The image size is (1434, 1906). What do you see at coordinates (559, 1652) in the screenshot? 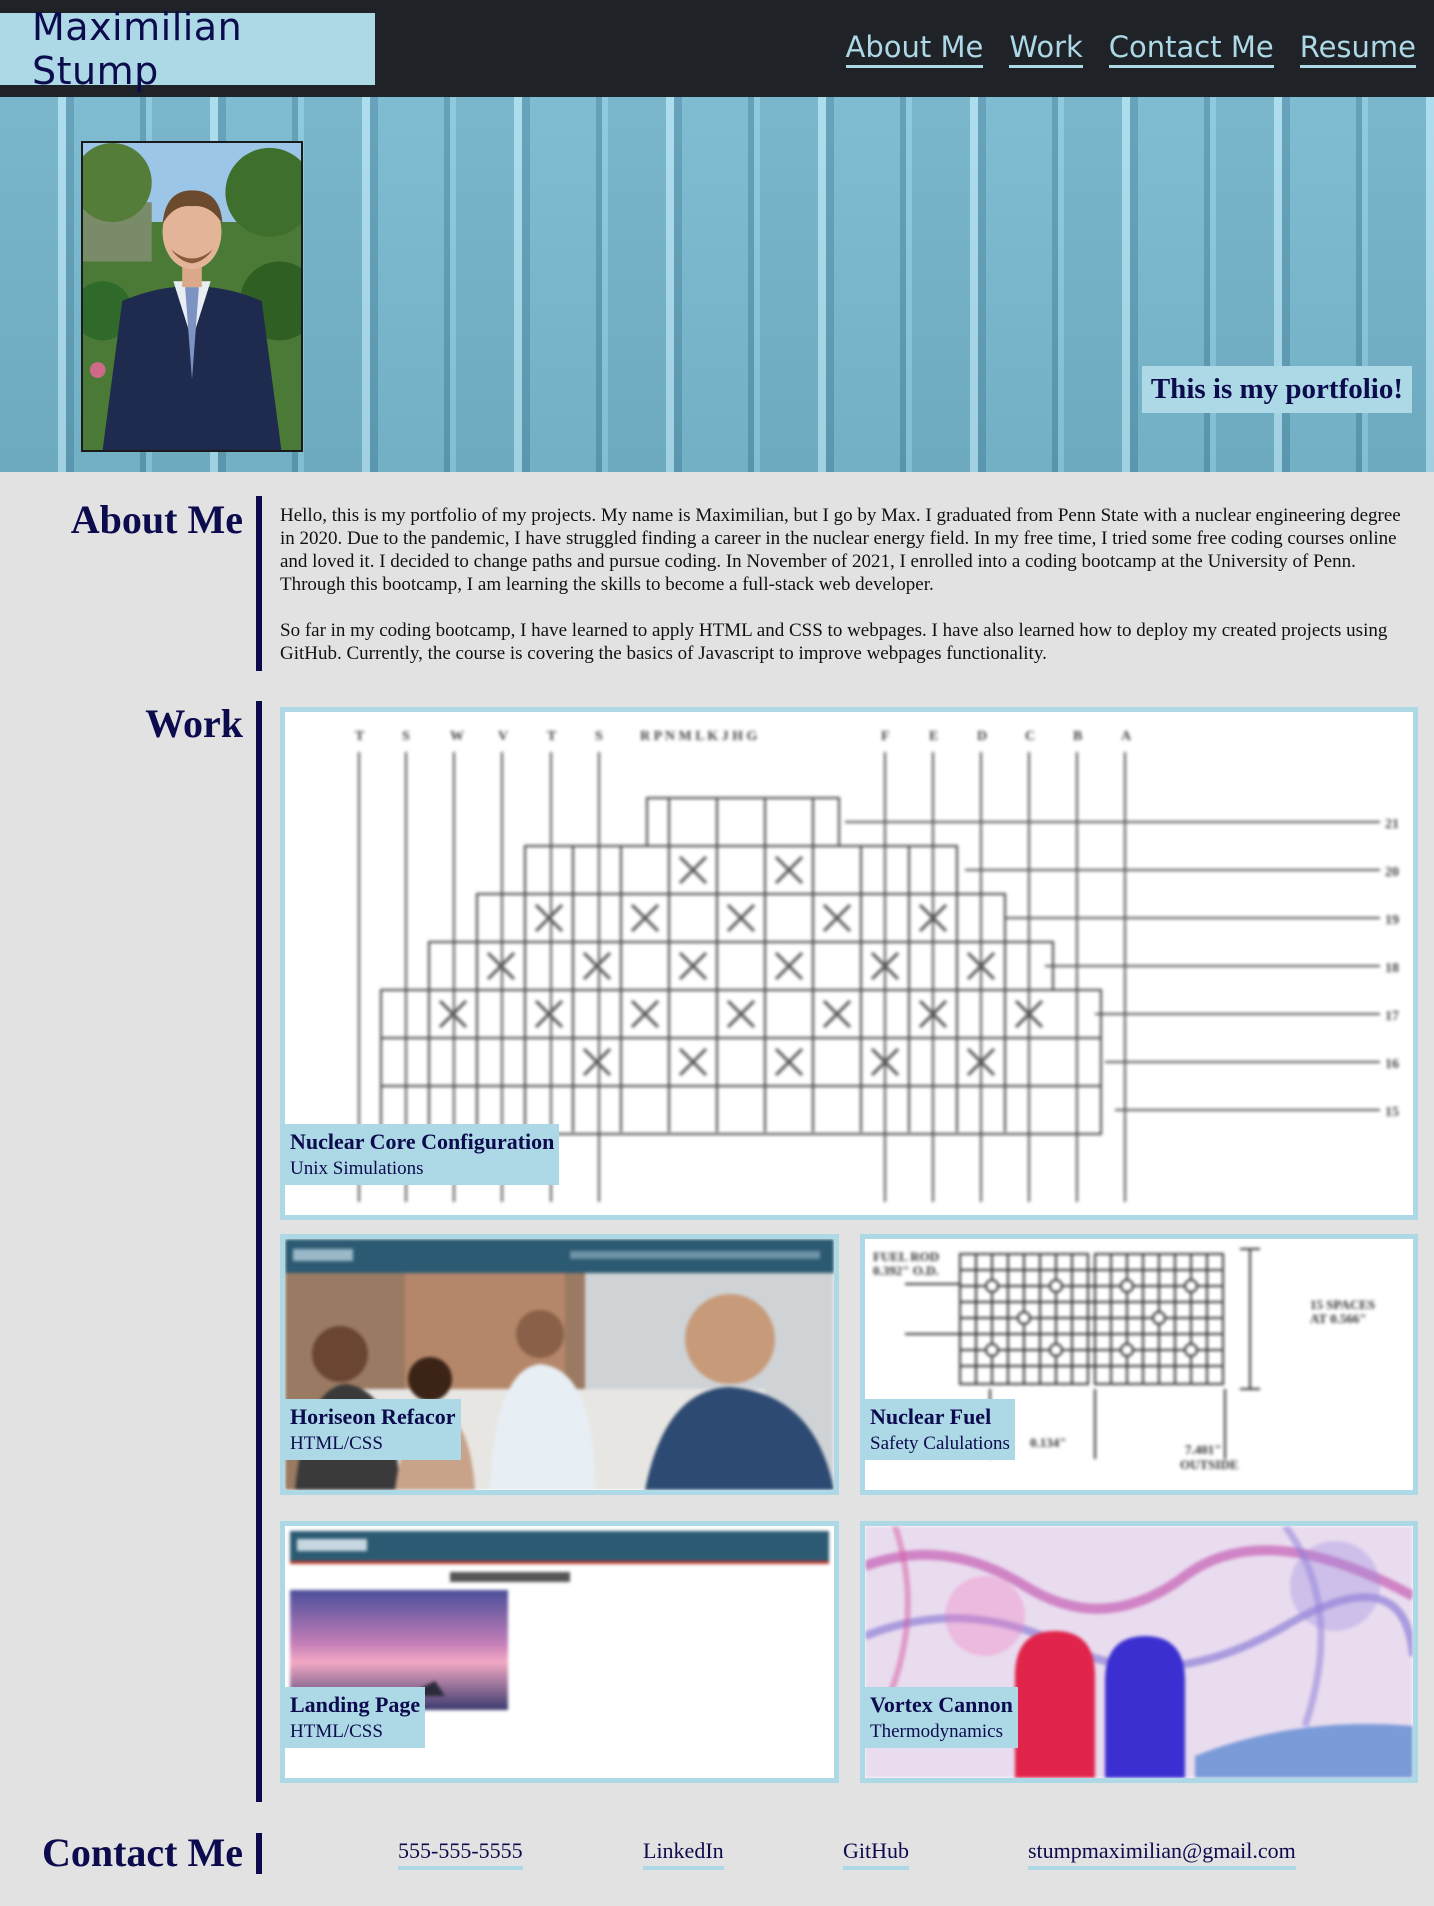
I see `project-card-landing-page: Landing Page HTML/CSS` at bounding box center [559, 1652].